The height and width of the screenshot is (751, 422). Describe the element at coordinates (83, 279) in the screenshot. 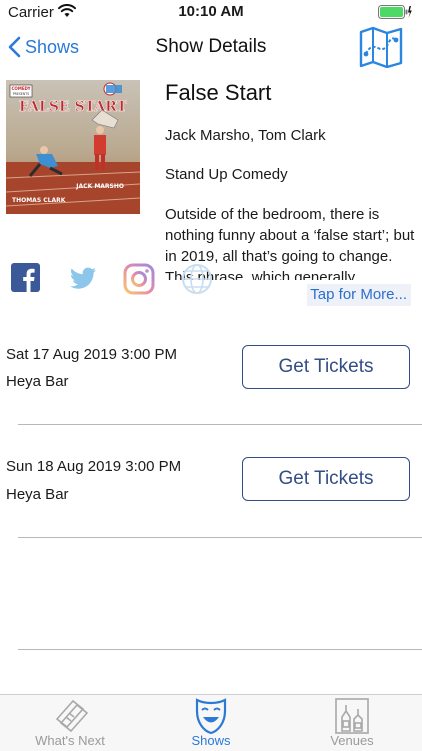

I see `twitter-icon` at that location.